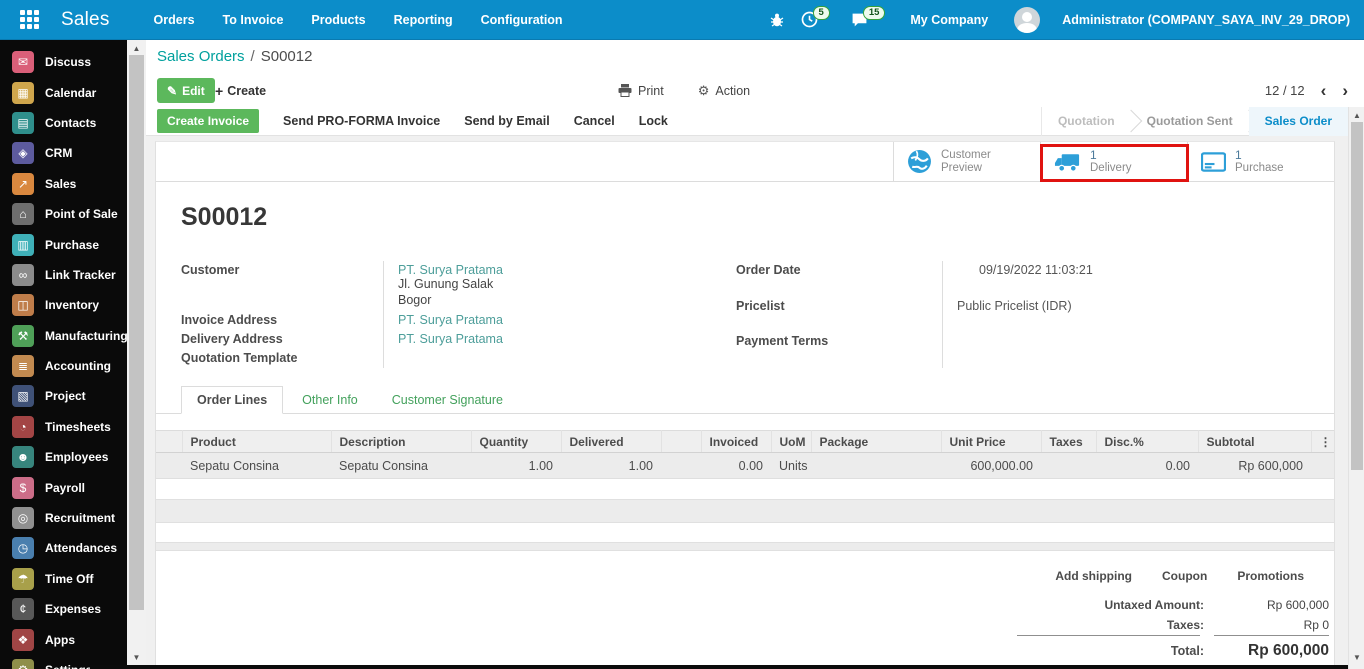  What do you see at coordinates (186, 90) in the screenshot?
I see `edit-button: ✎ Edit` at bounding box center [186, 90].